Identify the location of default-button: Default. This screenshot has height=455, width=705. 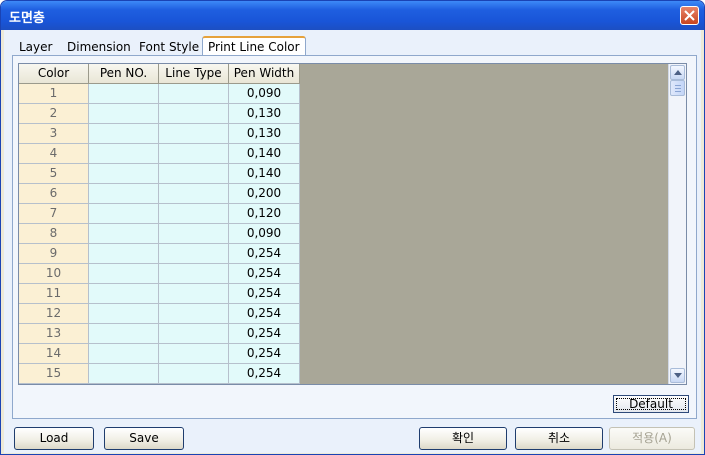
(651, 404).